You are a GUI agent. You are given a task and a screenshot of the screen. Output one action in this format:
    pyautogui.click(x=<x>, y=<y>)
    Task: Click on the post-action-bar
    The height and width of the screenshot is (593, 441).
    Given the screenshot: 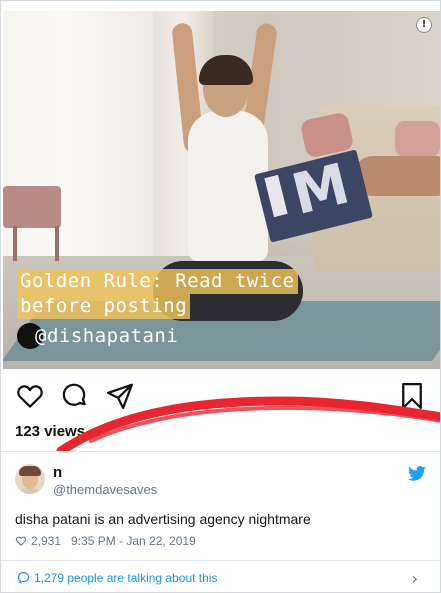 What is the action you would take?
    pyautogui.click(x=220, y=396)
    